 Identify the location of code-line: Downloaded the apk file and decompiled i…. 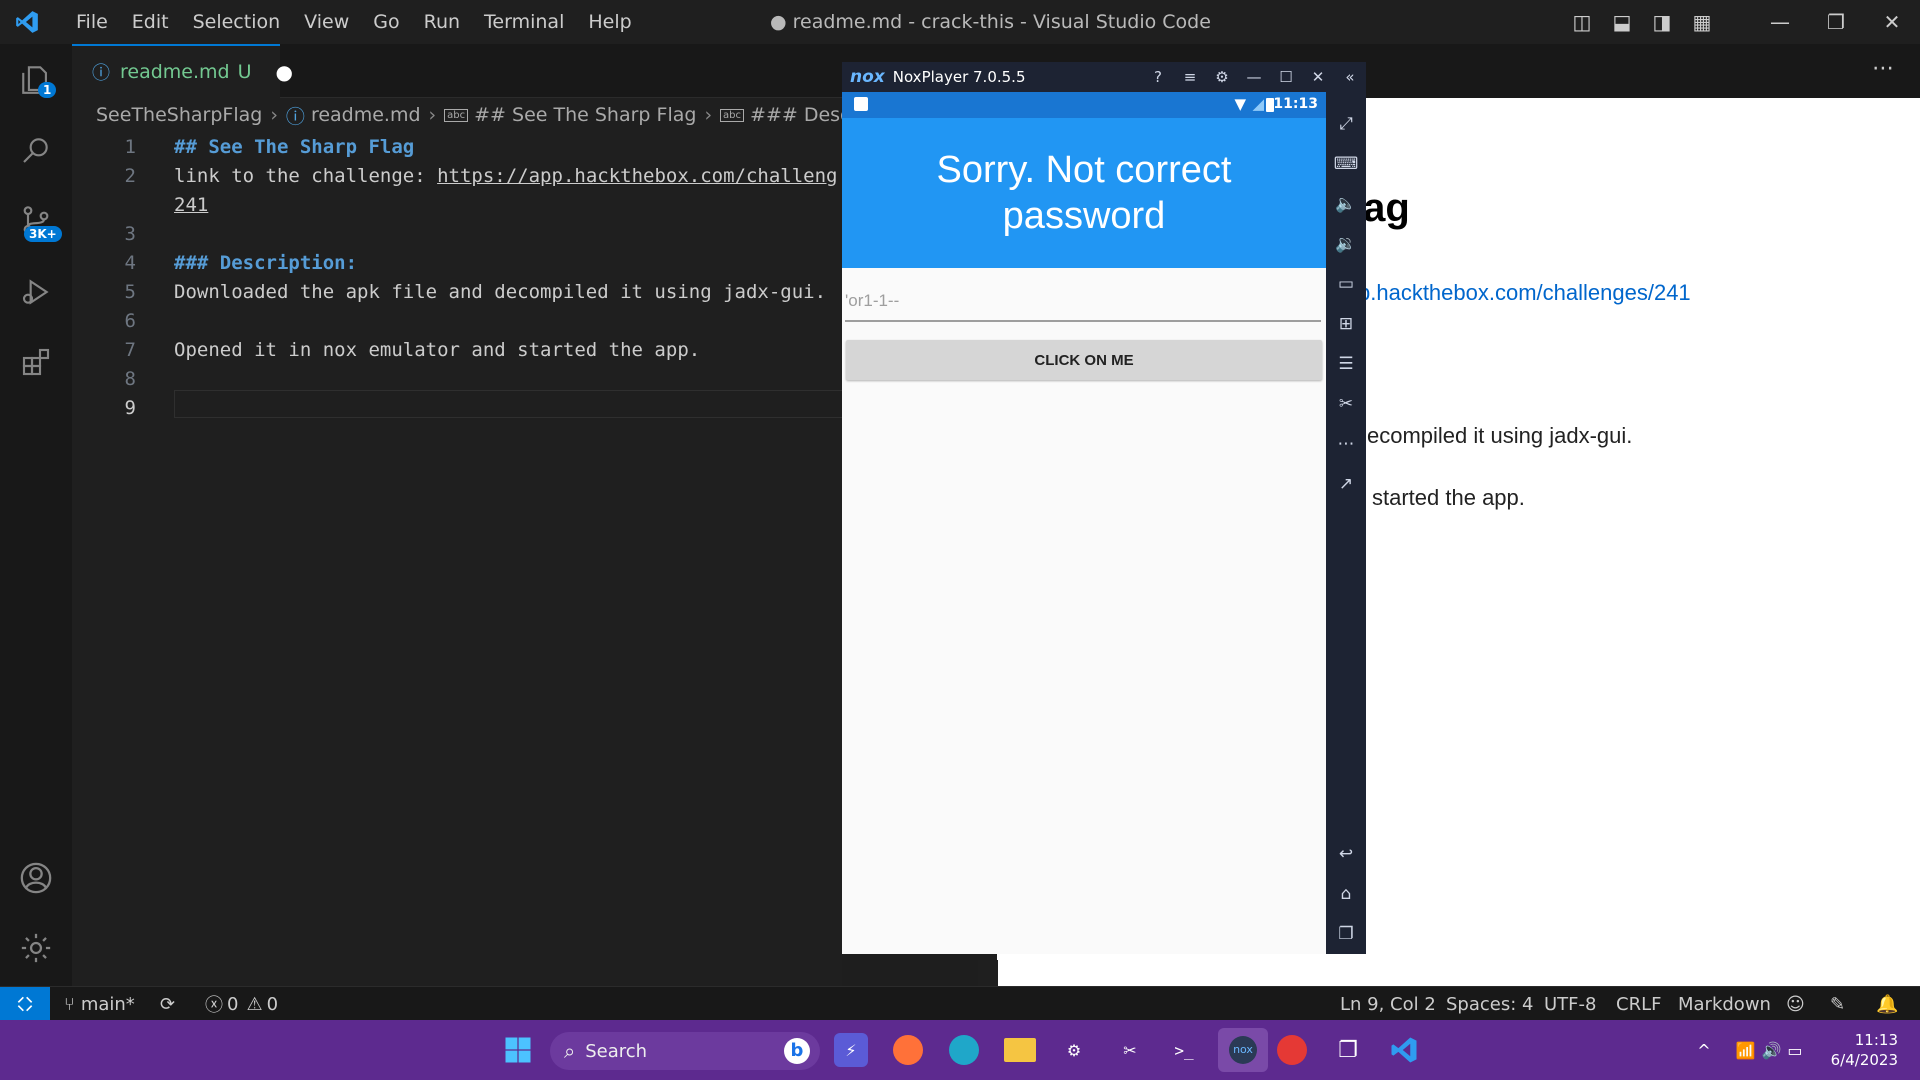
(500, 292).